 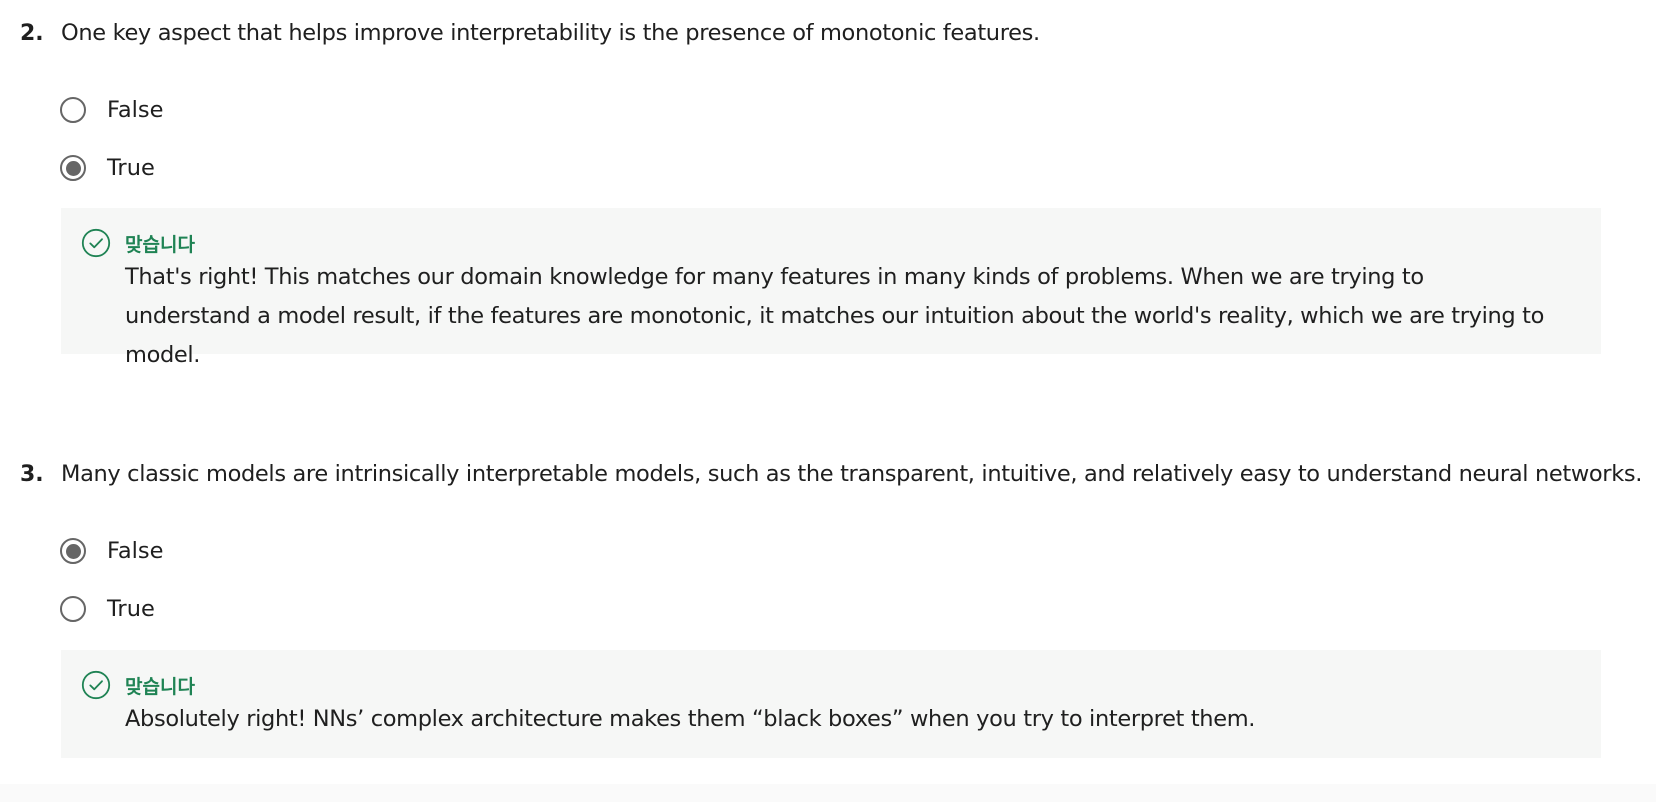 I want to click on page-bottom-edge, so click(x=828, y=793).